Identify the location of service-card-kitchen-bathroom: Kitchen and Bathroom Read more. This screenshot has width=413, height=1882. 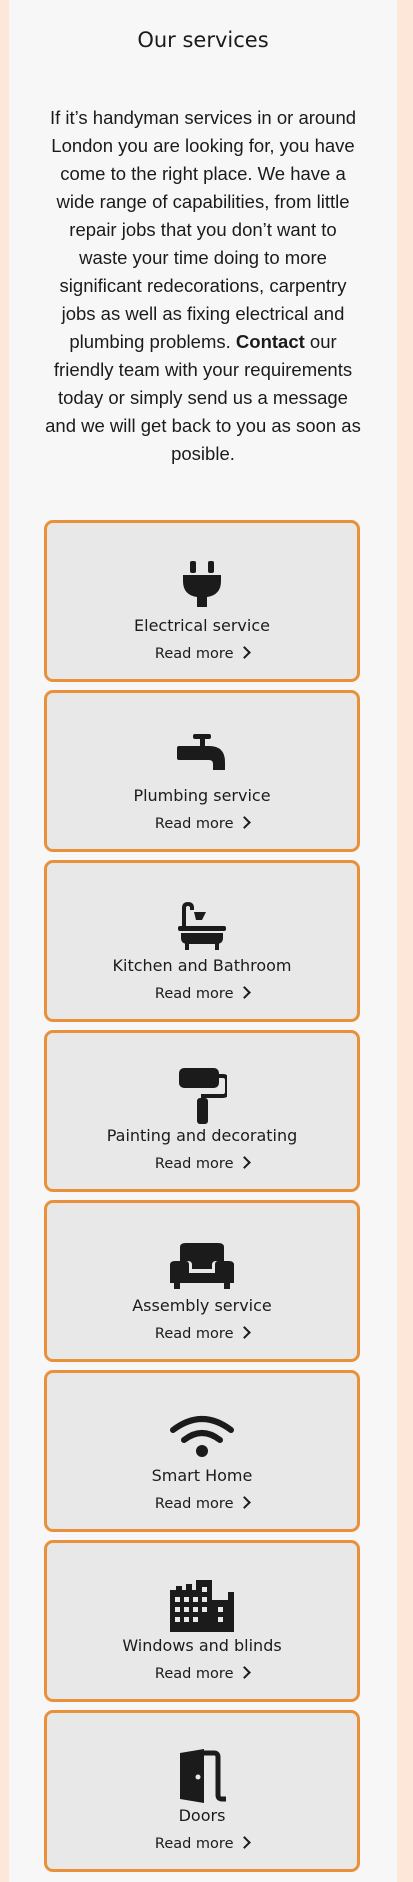
(202, 941).